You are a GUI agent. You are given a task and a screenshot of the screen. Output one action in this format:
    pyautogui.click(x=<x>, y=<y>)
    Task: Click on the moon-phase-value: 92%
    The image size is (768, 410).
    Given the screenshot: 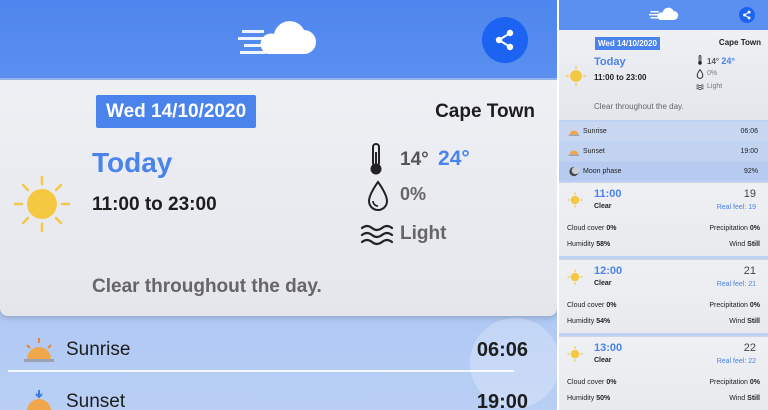 What is the action you would take?
    pyautogui.click(x=750, y=171)
    